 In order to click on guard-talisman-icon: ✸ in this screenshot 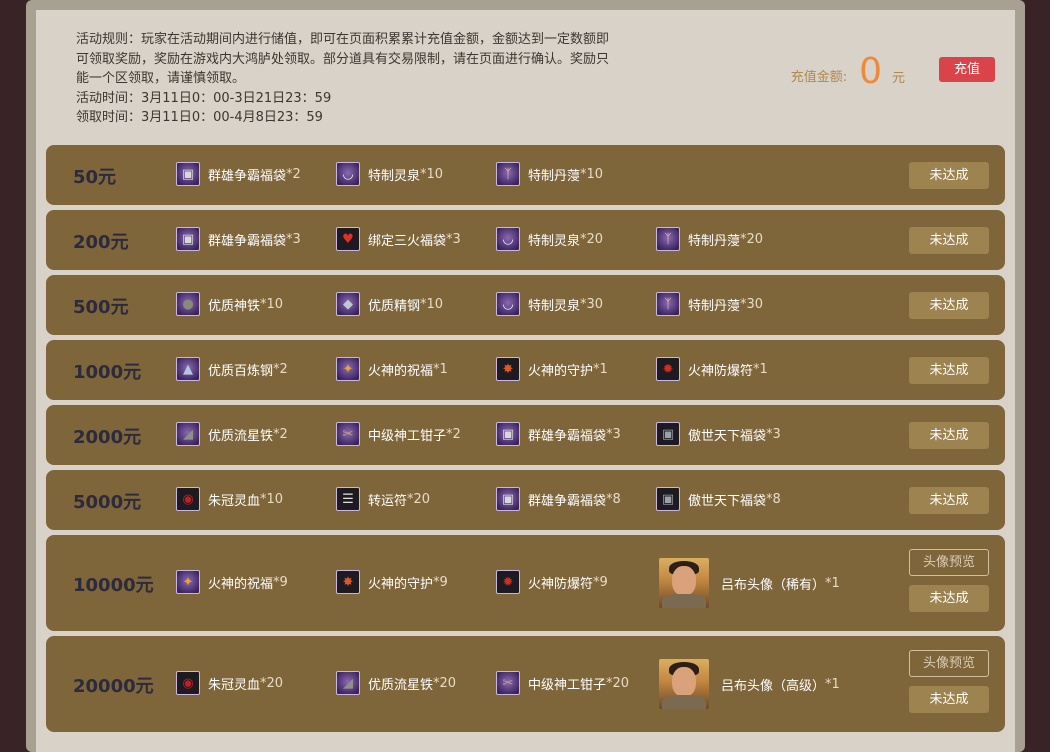, I will do `click(348, 582)`.